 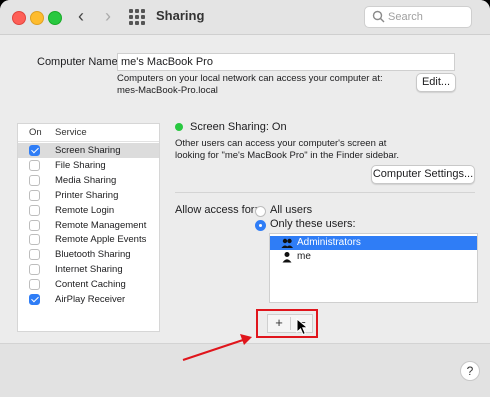 What do you see at coordinates (302, 327) in the screenshot?
I see `mouse-pointer-icon` at bounding box center [302, 327].